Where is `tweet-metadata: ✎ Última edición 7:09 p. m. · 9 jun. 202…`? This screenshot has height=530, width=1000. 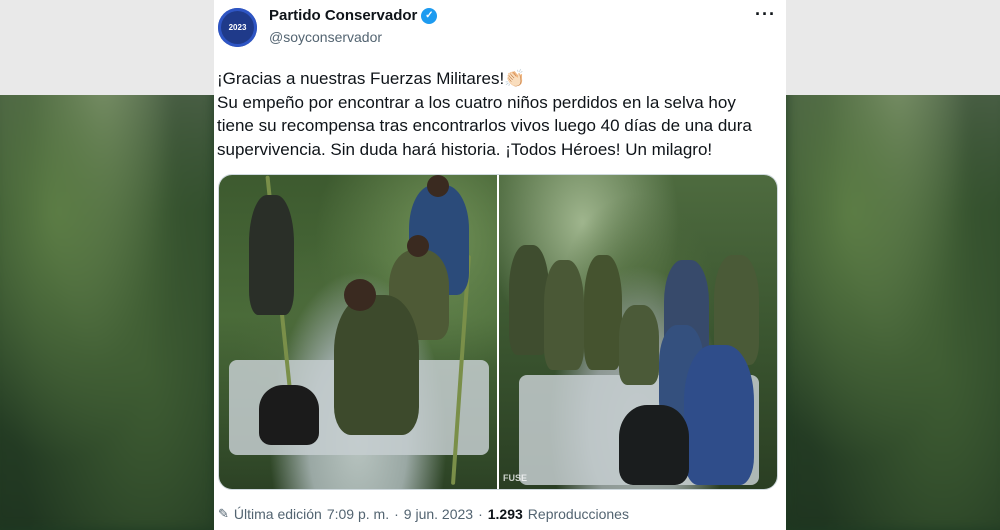
tweet-metadata: ✎ Última edición 7:09 p. m. · 9 jun. 202… is located at coordinates (423, 514).